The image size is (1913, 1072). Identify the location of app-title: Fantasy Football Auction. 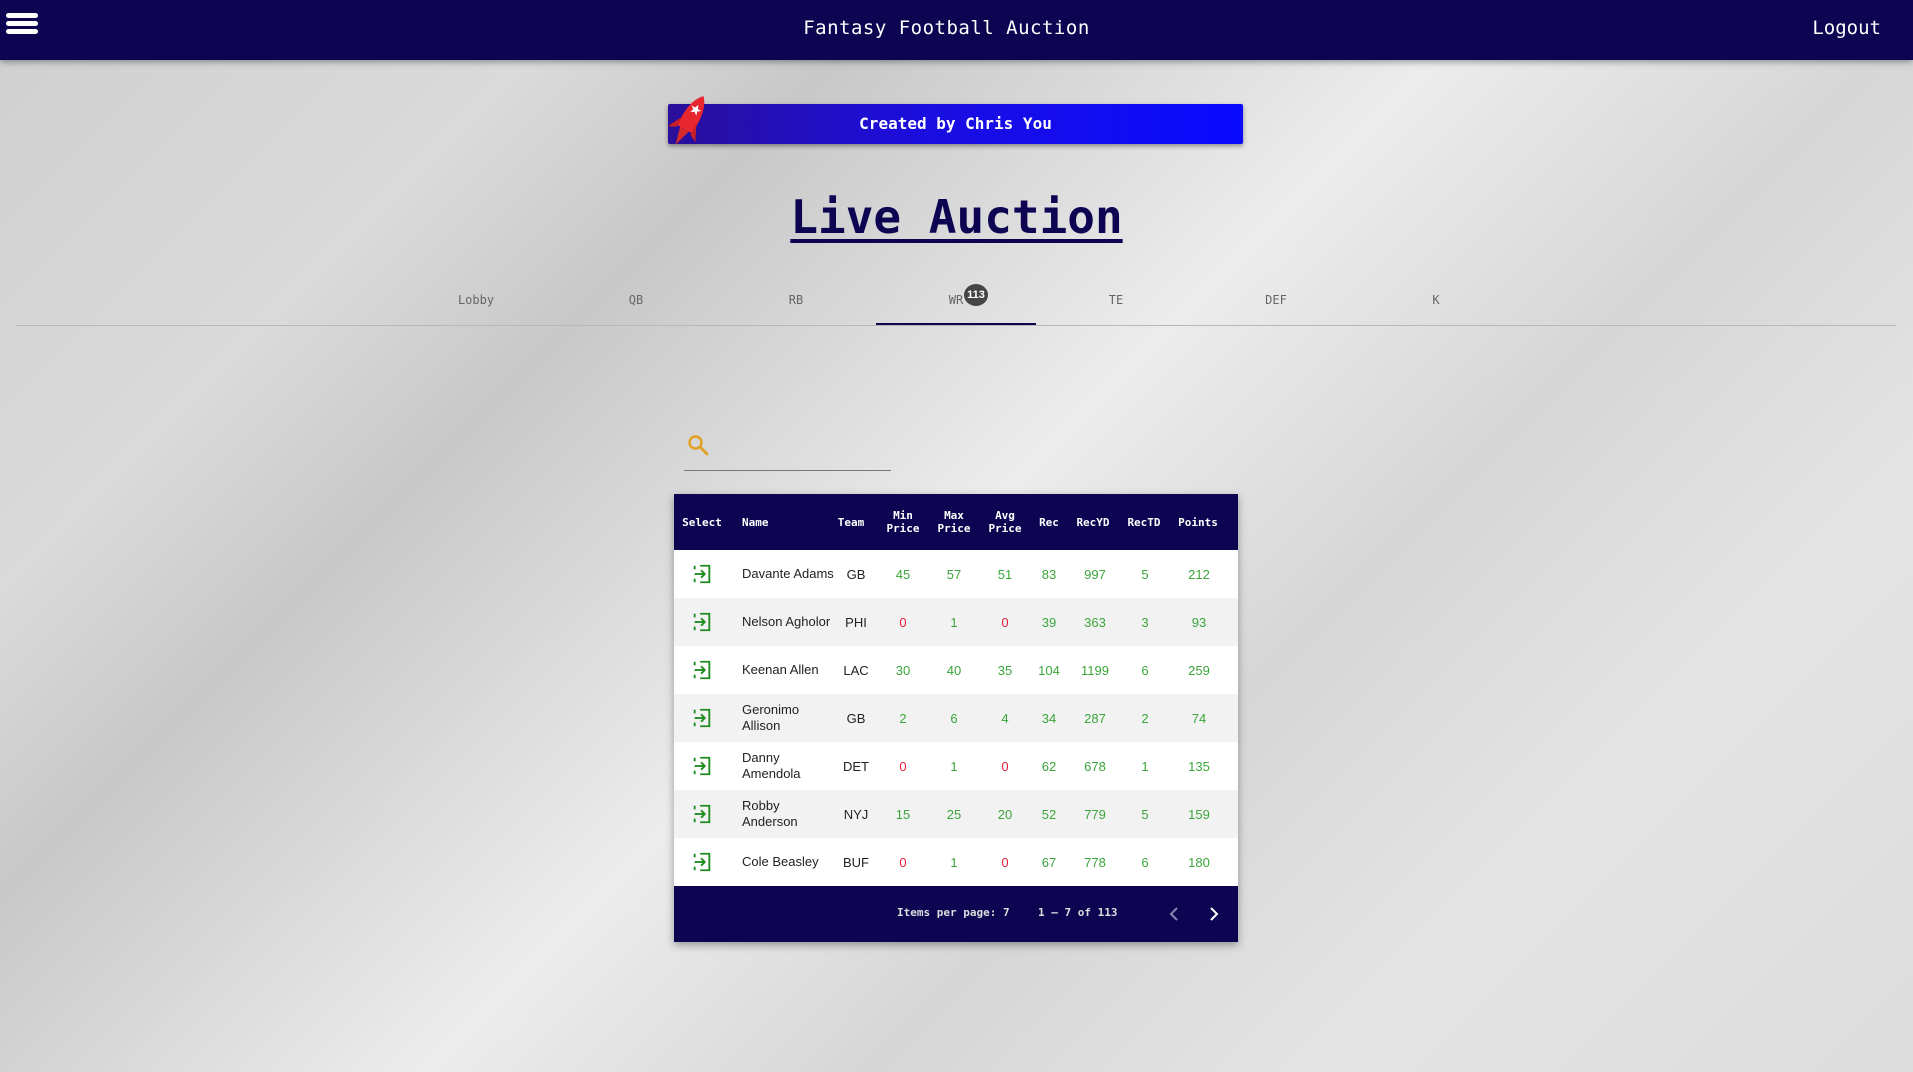
(946, 28).